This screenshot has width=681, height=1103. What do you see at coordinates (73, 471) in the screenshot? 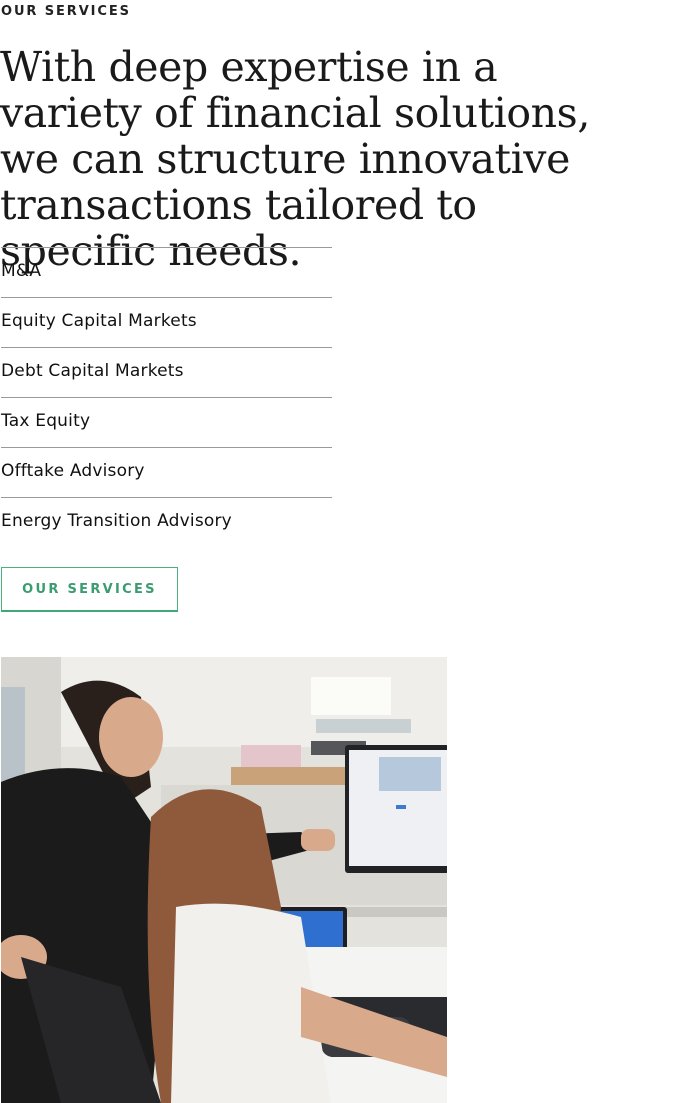
I see `service-label: Offtake Advisory` at bounding box center [73, 471].